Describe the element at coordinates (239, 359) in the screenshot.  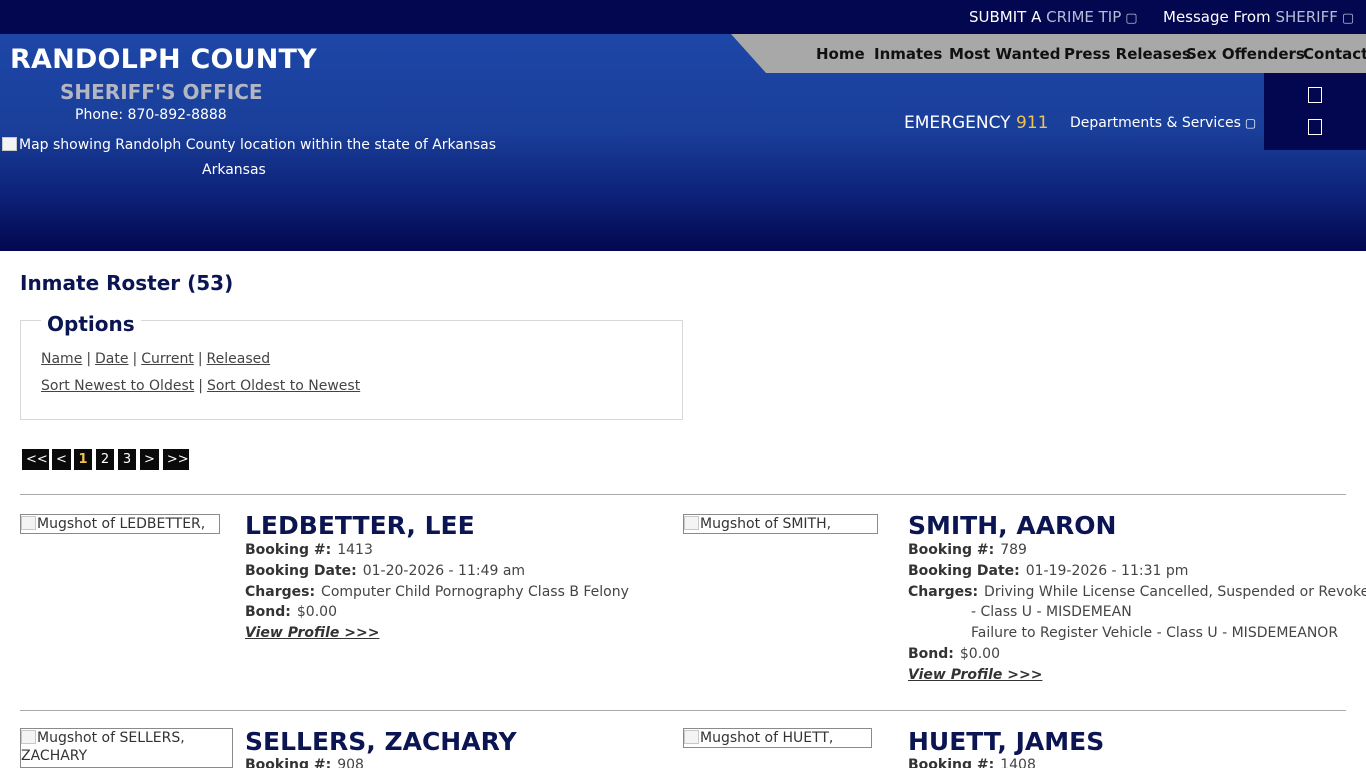
I see `filter-released-link: Released` at that location.